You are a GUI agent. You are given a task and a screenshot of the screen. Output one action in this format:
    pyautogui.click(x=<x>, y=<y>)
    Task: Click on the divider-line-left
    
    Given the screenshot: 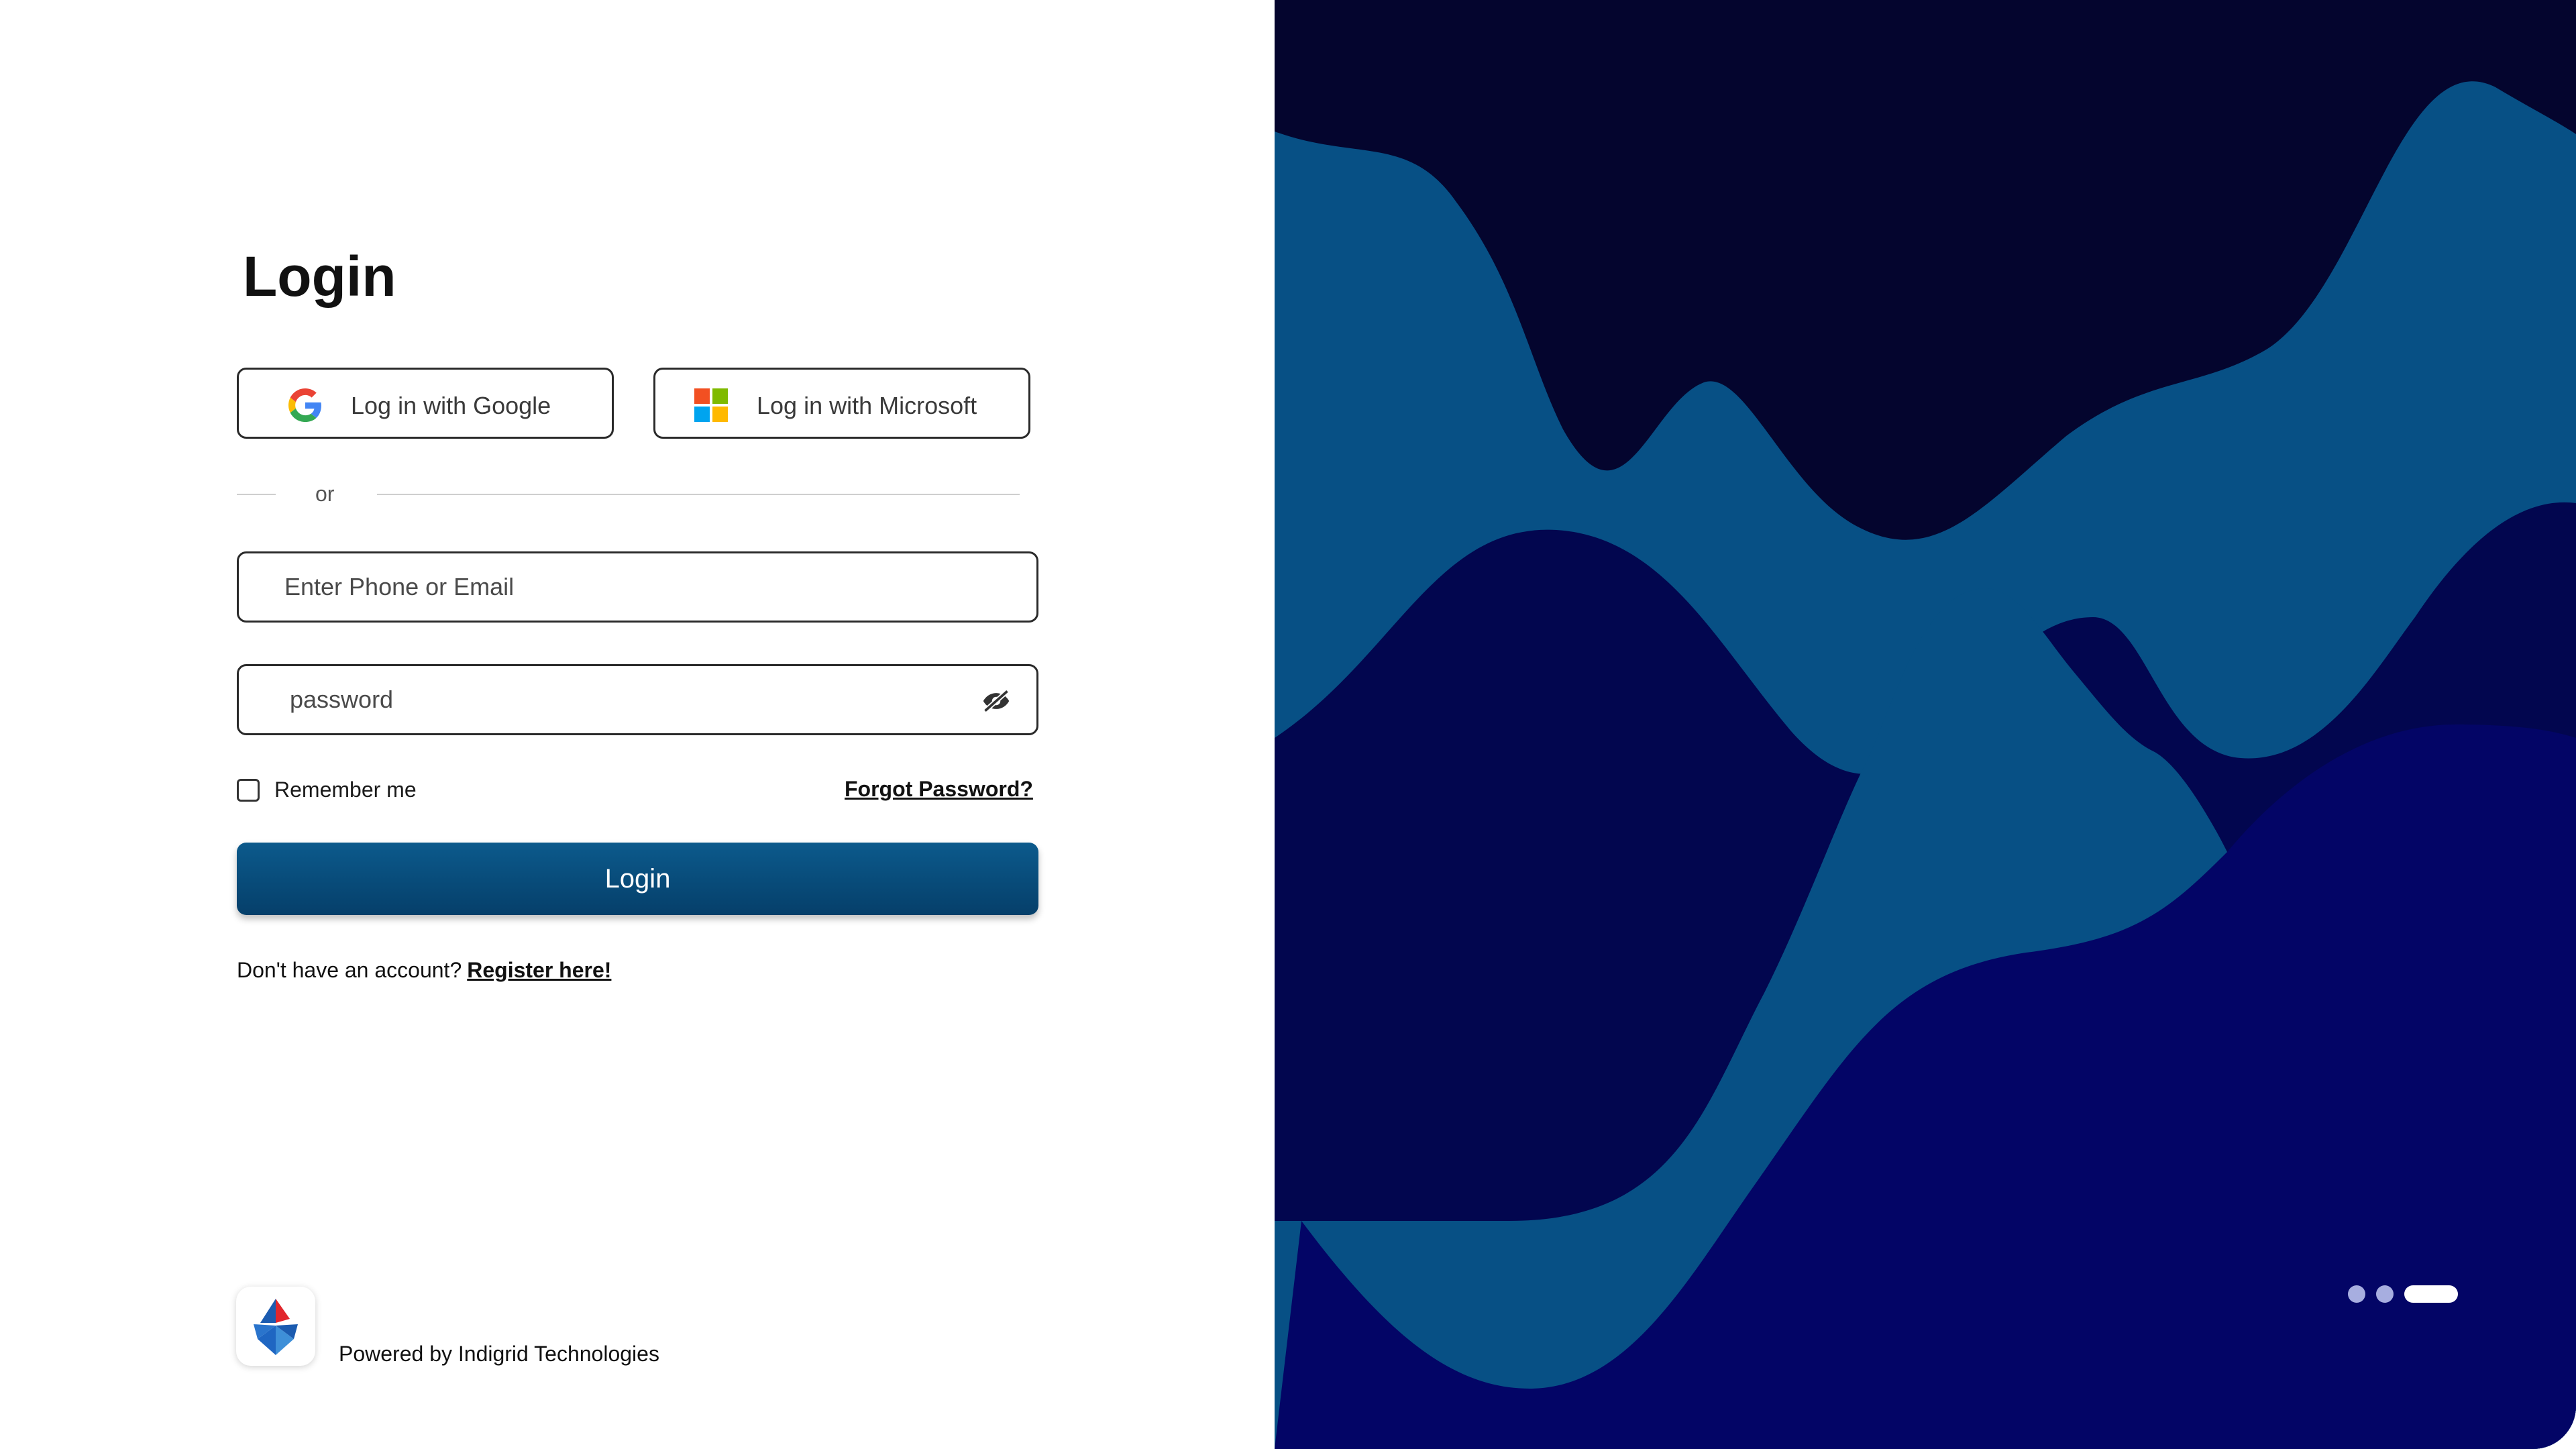 What is the action you would take?
    pyautogui.click(x=256, y=494)
    